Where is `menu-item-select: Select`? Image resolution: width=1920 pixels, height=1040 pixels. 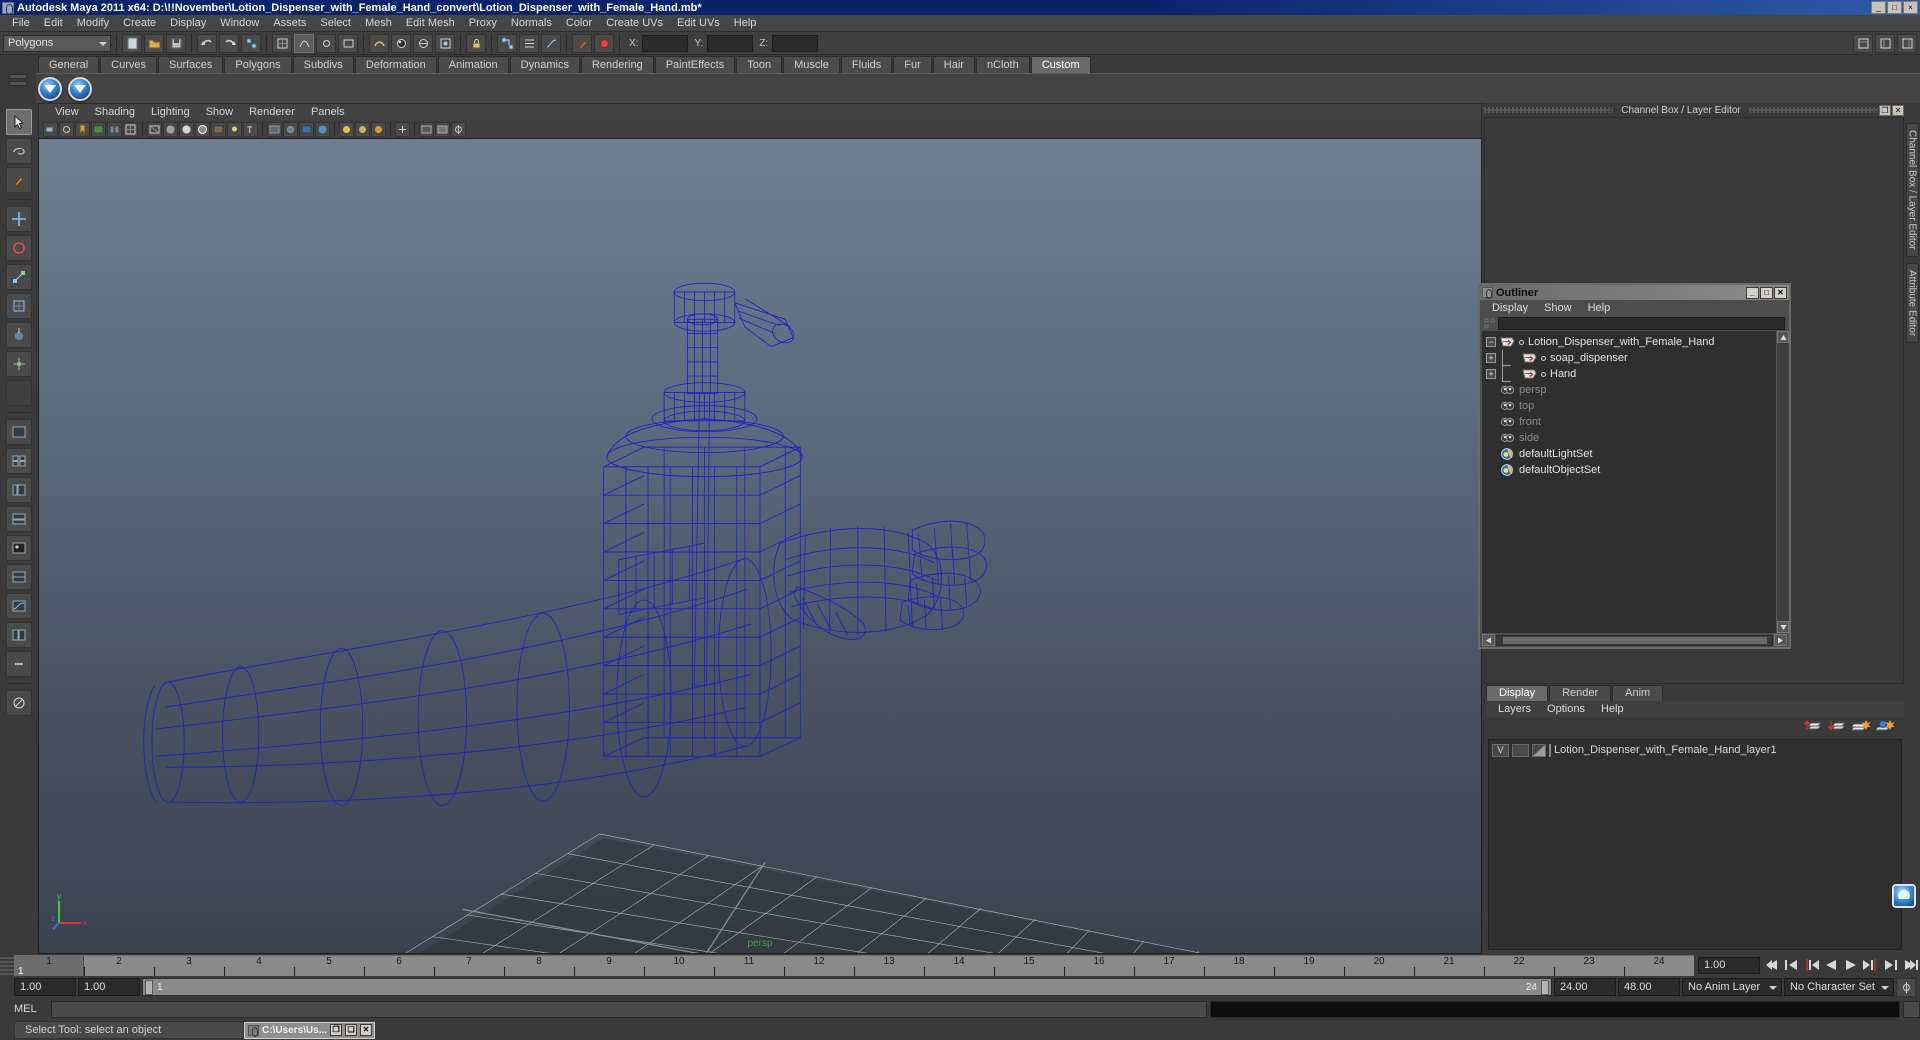
menu-item-select: Select is located at coordinates (335, 23).